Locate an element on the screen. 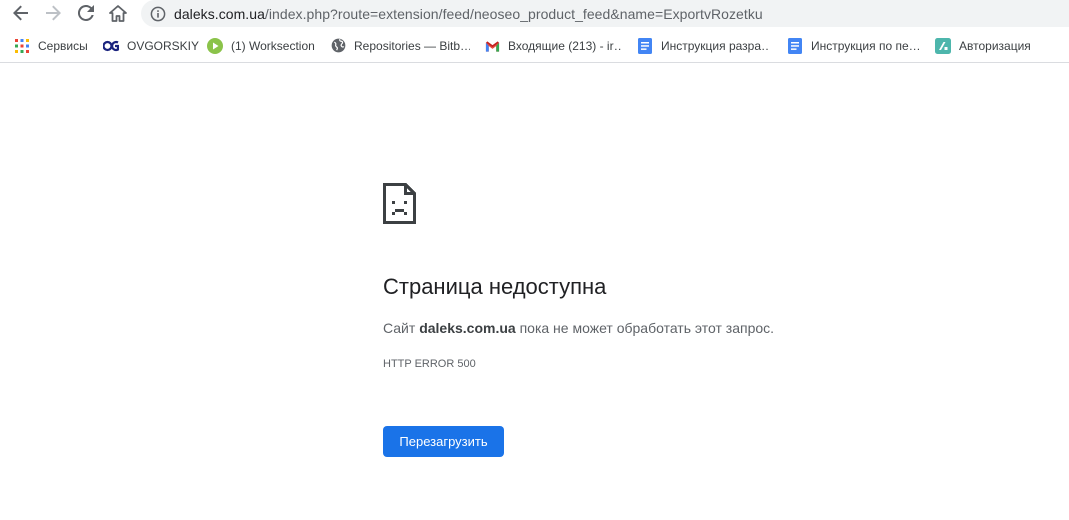  arrow-left-icon is located at coordinates (20, 13).